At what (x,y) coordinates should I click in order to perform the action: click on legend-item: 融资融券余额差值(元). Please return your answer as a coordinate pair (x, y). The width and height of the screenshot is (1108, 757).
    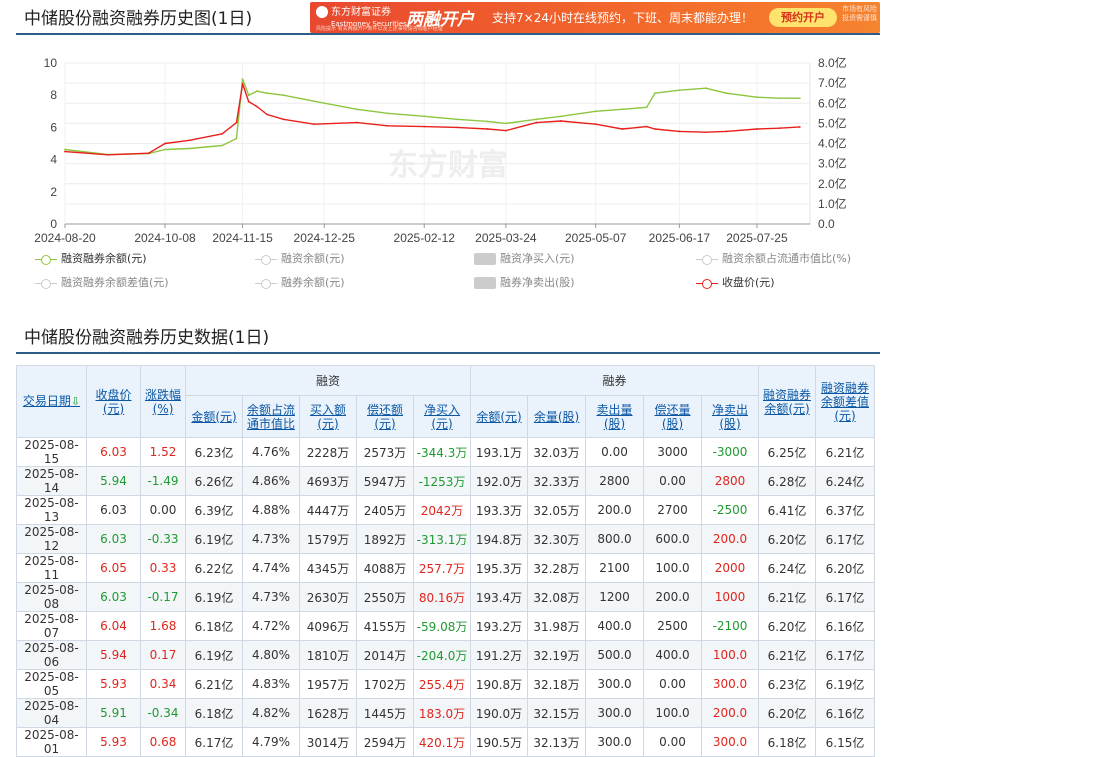
    Looking at the image, I should click on (102, 282).